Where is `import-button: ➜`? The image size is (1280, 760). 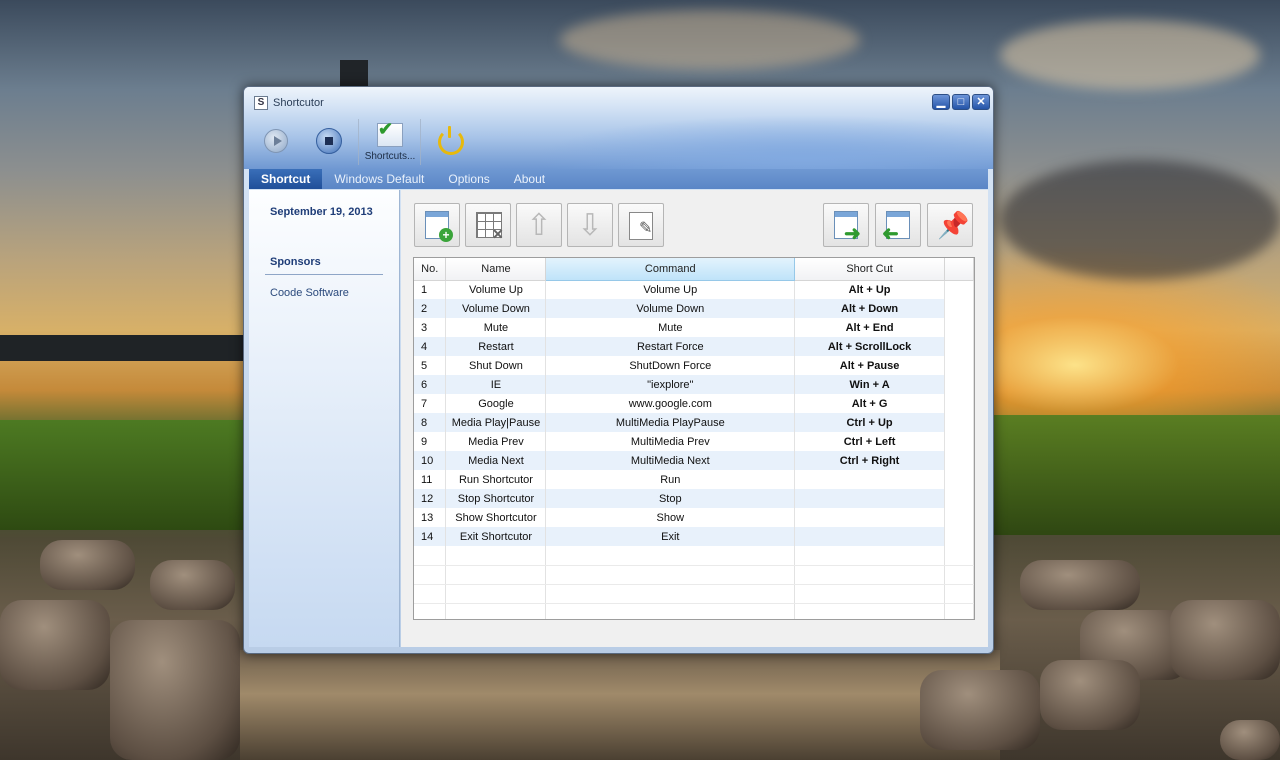 import-button: ➜ is located at coordinates (898, 225).